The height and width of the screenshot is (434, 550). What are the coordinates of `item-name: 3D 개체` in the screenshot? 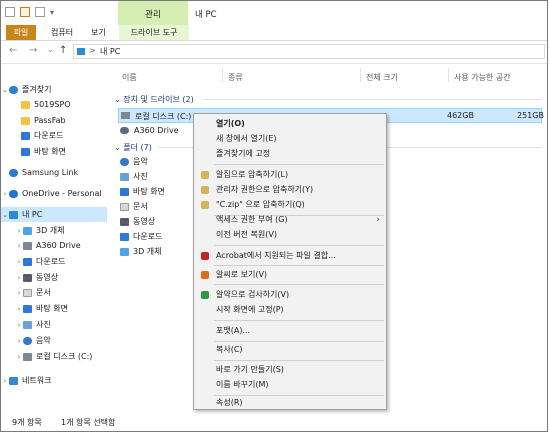 It's located at (147, 251).